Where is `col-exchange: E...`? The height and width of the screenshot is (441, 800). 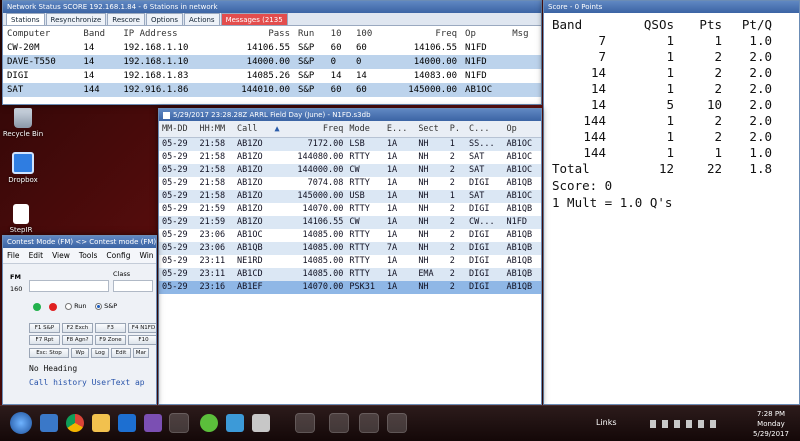 col-exchange: E... is located at coordinates (399, 129).